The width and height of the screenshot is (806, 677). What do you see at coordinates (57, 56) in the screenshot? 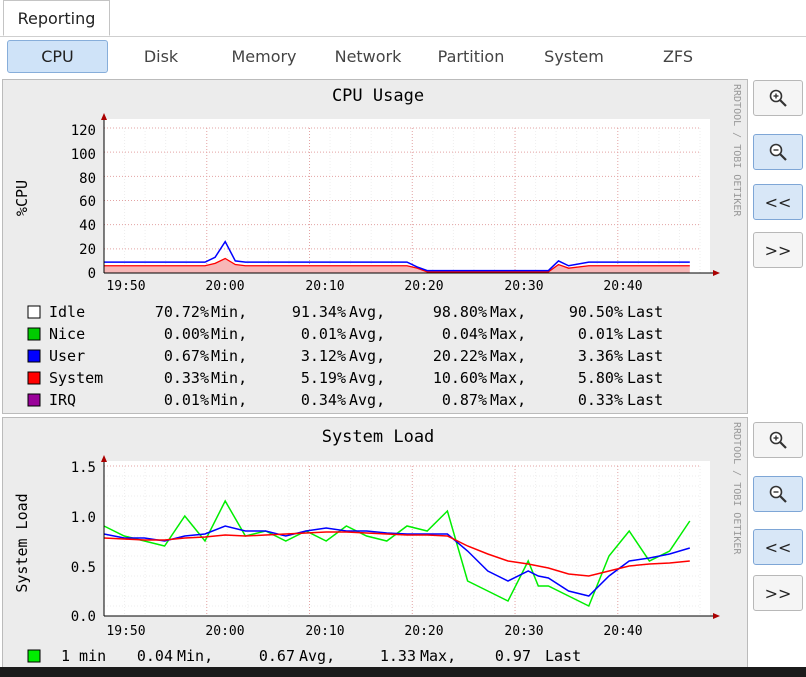
I see `tab-cpu: CPU` at bounding box center [57, 56].